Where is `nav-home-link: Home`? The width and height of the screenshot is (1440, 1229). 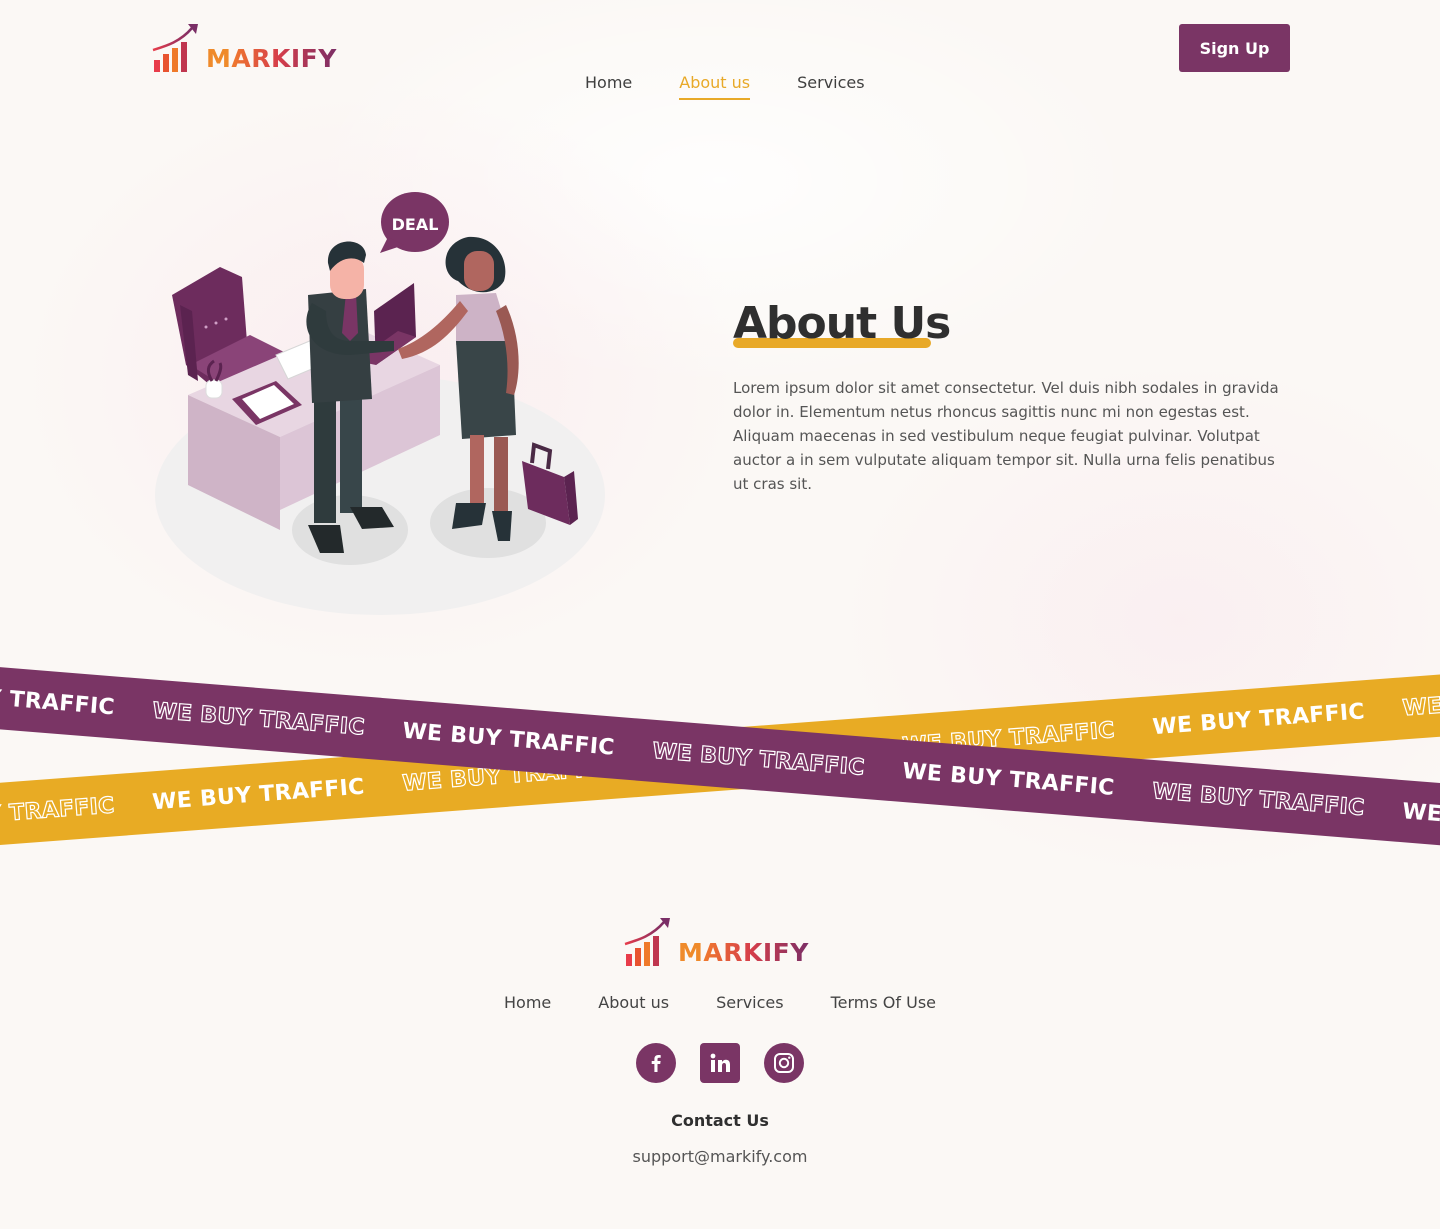 nav-home-link: Home is located at coordinates (608, 86).